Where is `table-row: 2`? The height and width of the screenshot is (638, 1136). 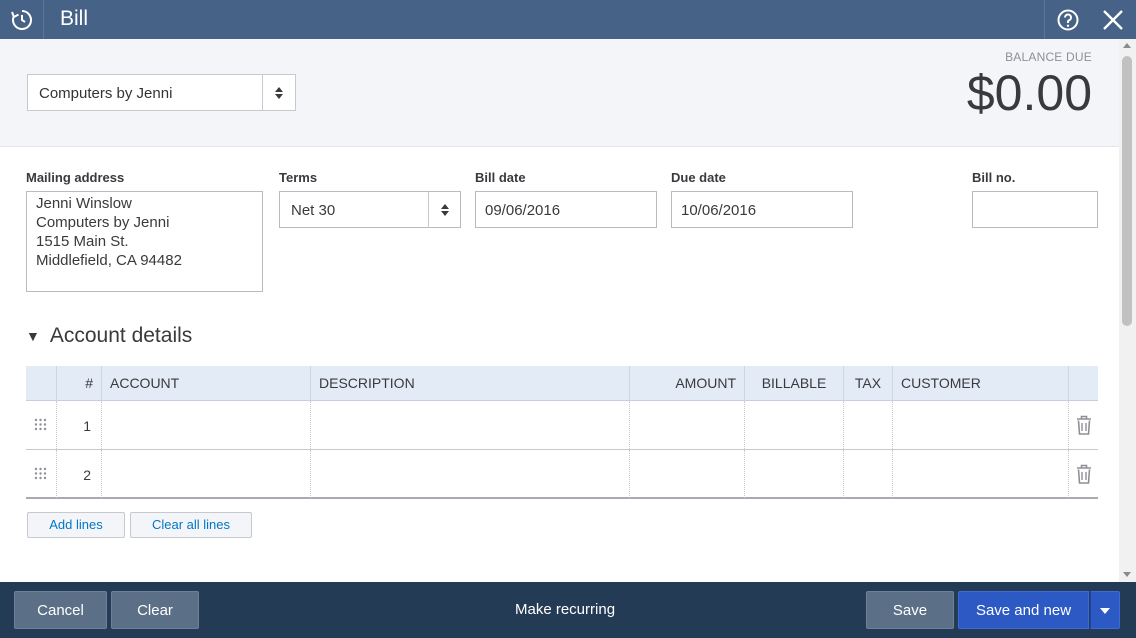 table-row: 2 is located at coordinates (562, 474).